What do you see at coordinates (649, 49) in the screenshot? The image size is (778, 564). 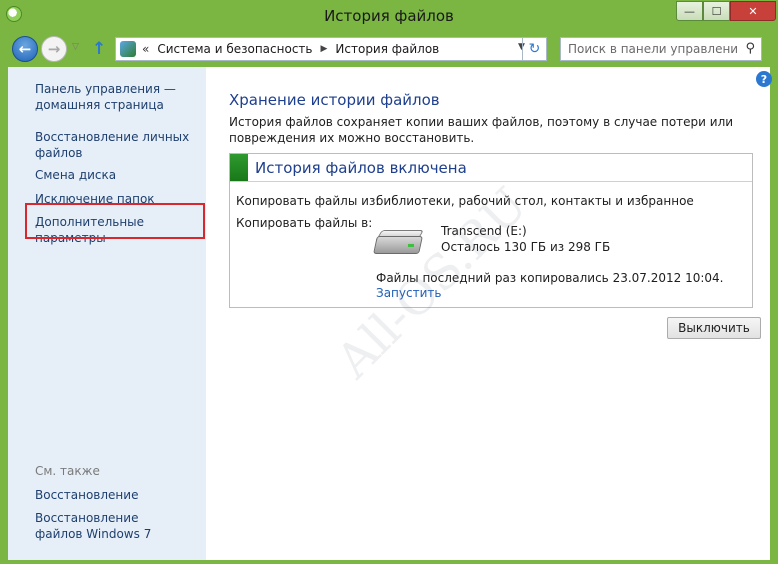 I see `search-input` at bounding box center [649, 49].